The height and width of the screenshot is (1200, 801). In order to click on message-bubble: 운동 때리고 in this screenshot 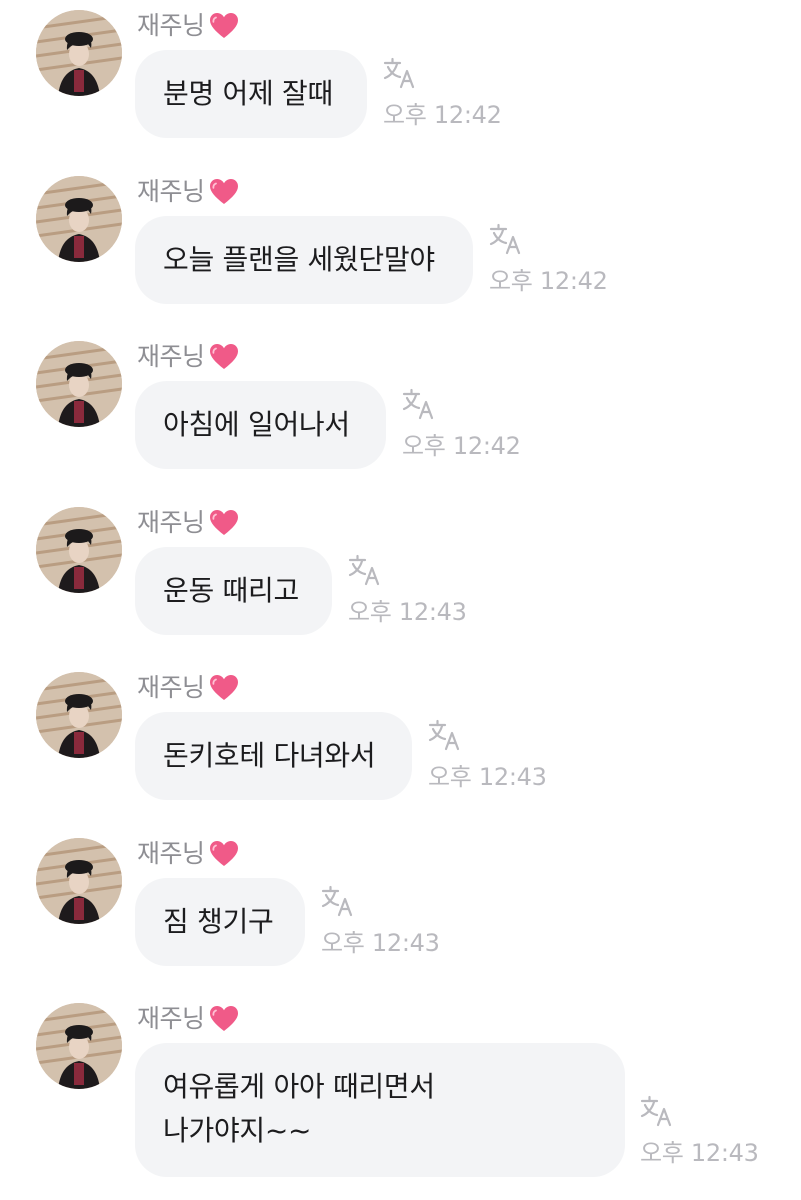, I will do `click(233, 591)`.